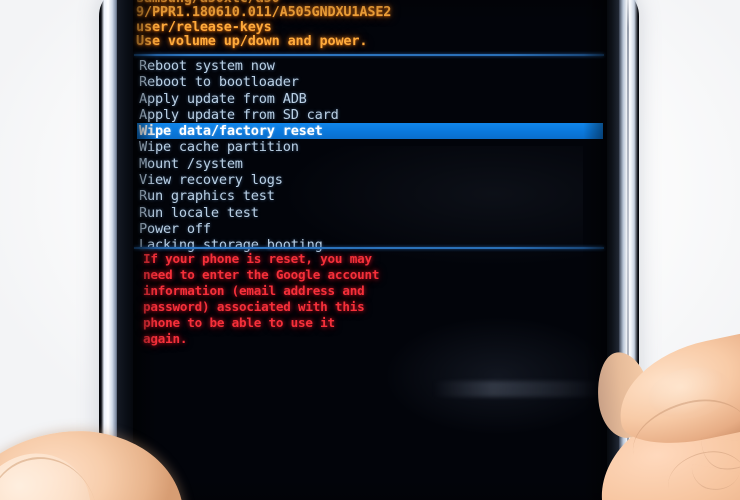 Image resolution: width=740 pixels, height=500 pixels. What do you see at coordinates (370, 180) in the screenshot?
I see `menu-item-view-recovery-logs: View recovery logs` at bounding box center [370, 180].